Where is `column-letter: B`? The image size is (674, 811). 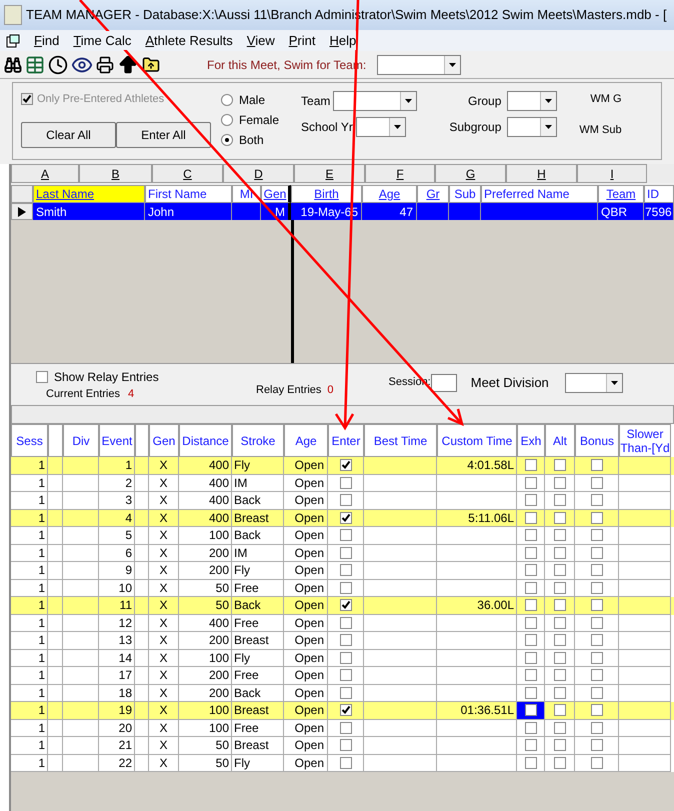
column-letter: B is located at coordinates (115, 173).